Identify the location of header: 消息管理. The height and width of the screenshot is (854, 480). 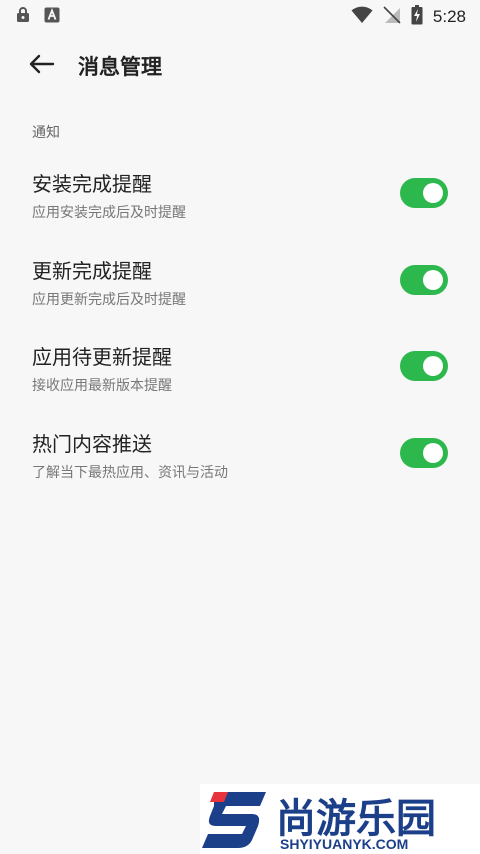
(240, 66).